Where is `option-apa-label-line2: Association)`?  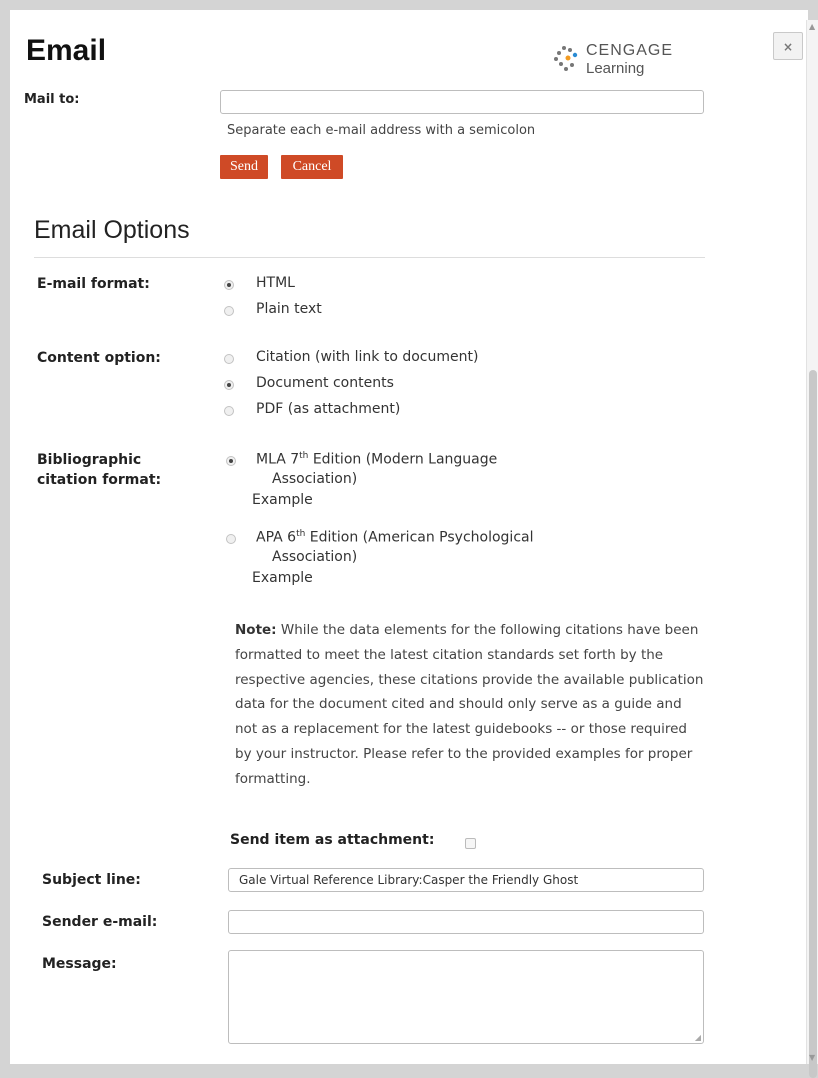
option-apa-label-line2: Association) is located at coordinates (315, 557).